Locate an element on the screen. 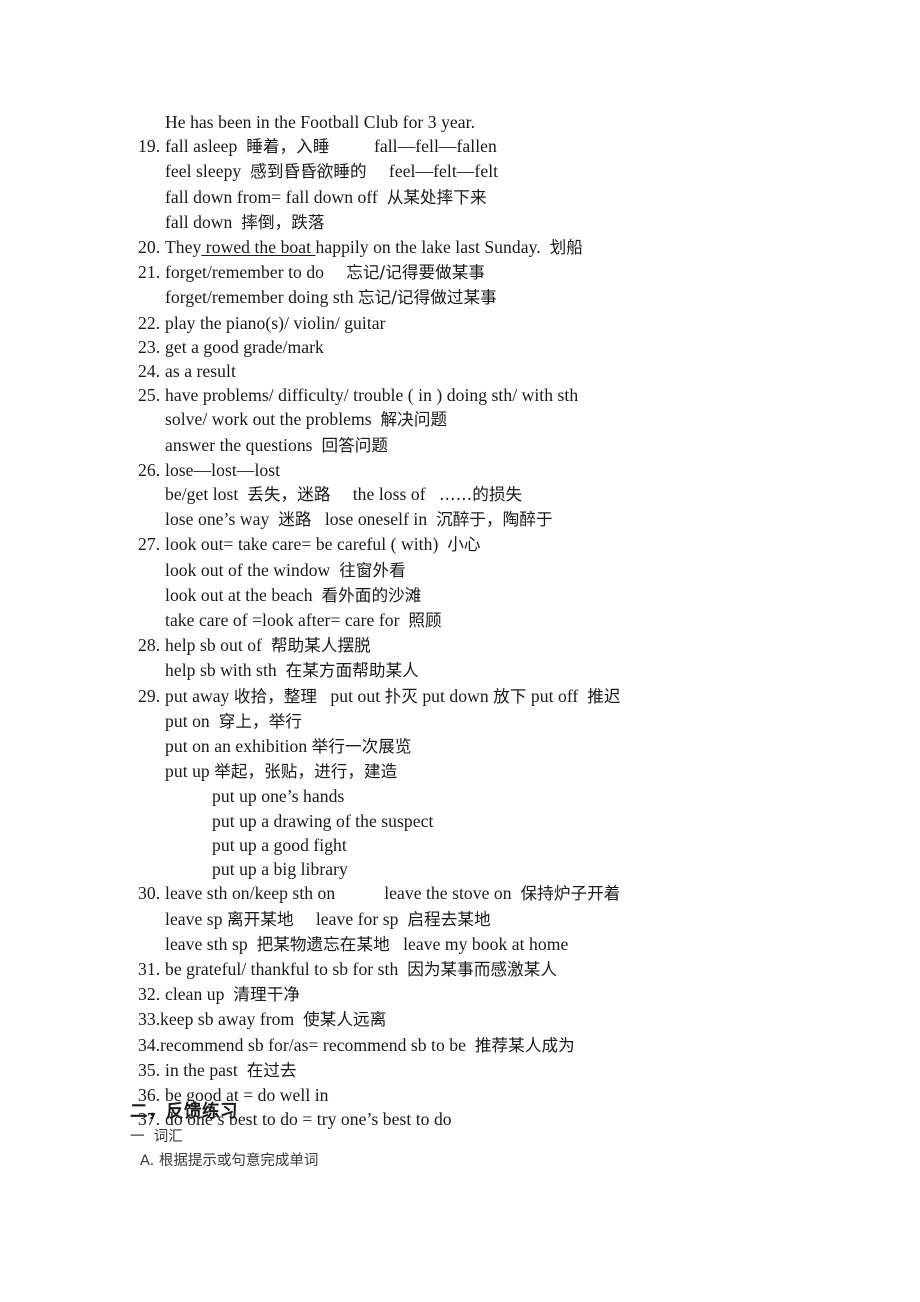  list-item-25-line3: answer the questions 回答问题 is located at coordinates (277, 444).